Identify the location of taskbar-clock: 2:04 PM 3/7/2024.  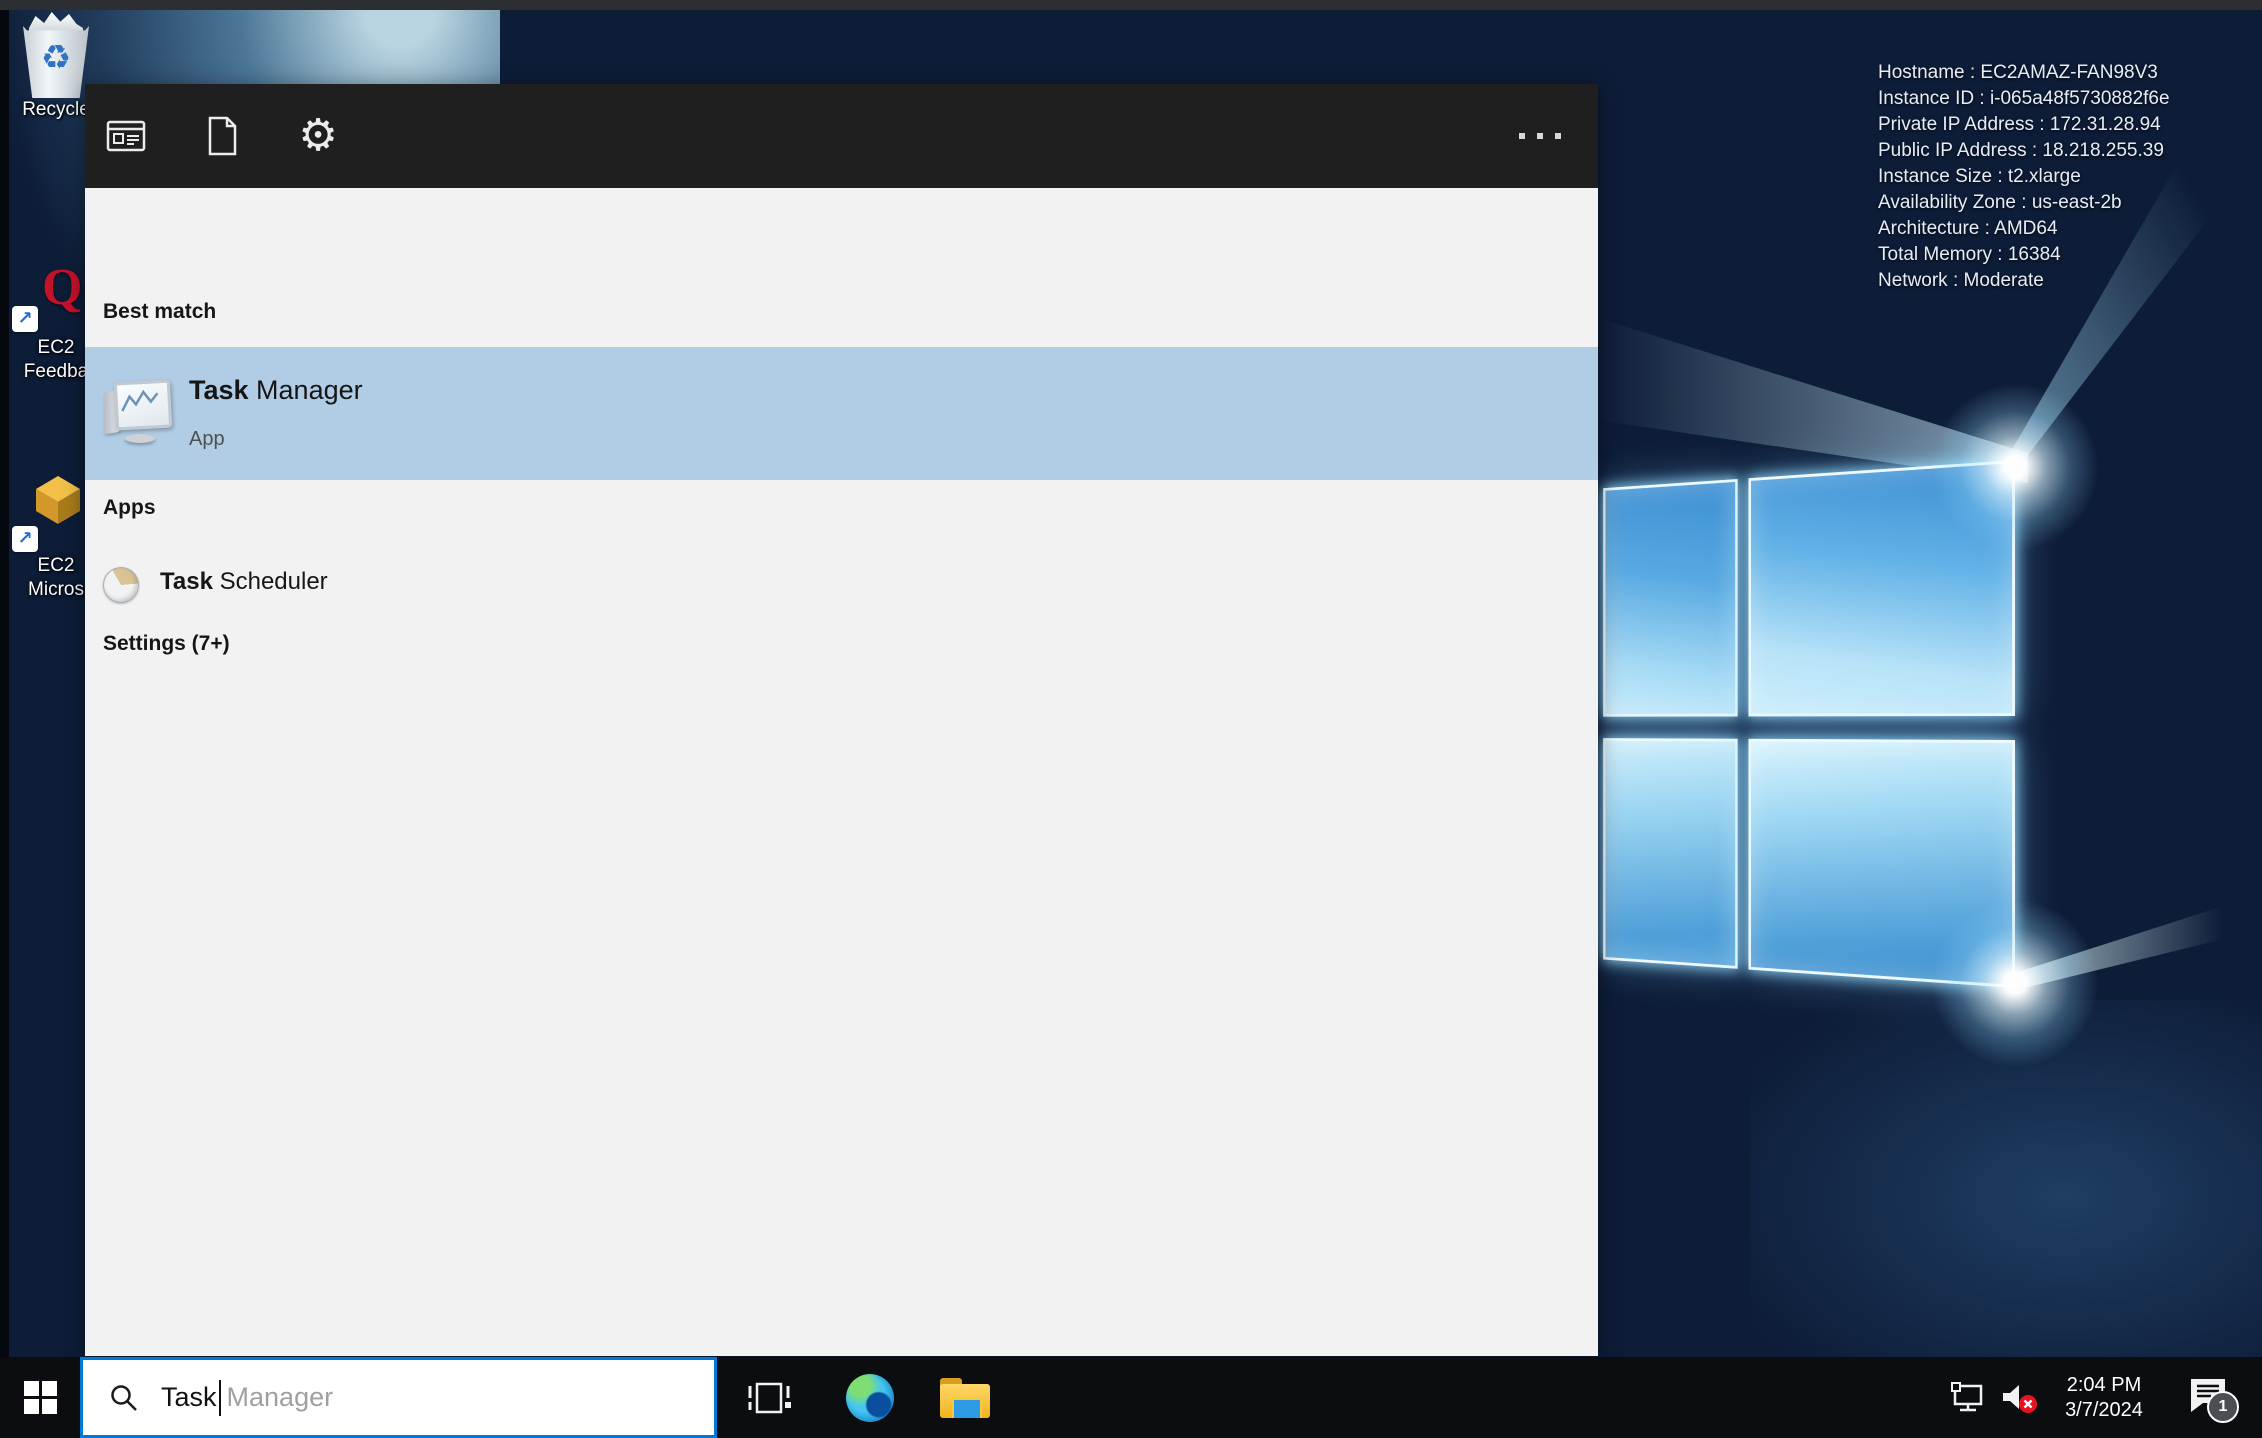
(2104, 1397).